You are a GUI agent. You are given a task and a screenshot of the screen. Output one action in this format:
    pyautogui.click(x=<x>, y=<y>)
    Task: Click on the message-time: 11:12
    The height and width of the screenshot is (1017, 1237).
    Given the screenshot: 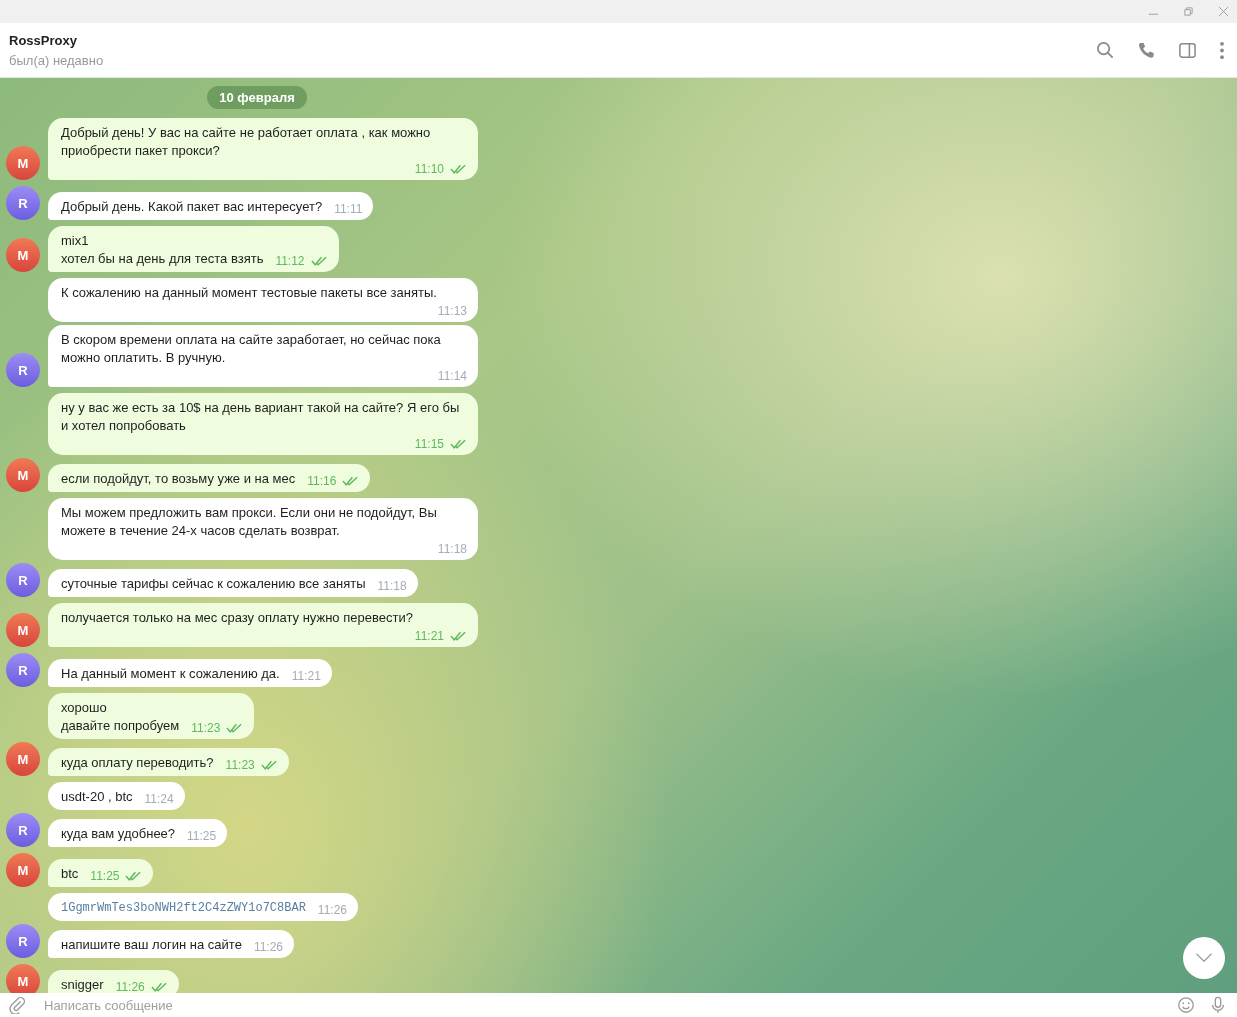 What is the action you would take?
    pyautogui.click(x=290, y=261)
    